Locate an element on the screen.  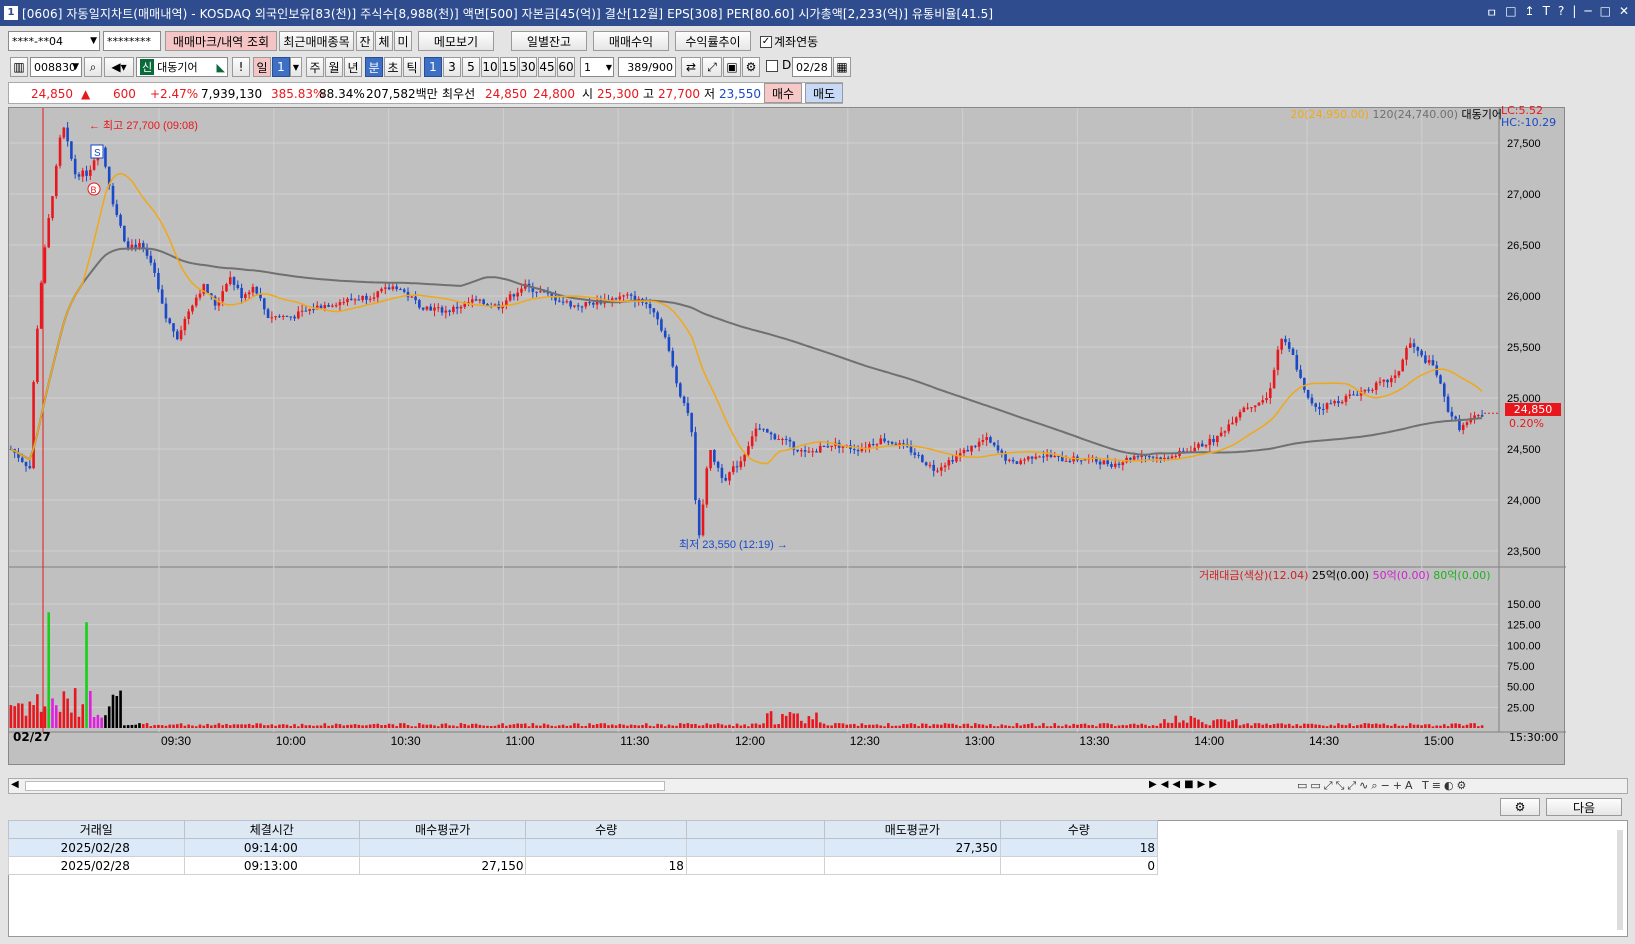
period-10-button: 10 is located at coordinates (490, 67).